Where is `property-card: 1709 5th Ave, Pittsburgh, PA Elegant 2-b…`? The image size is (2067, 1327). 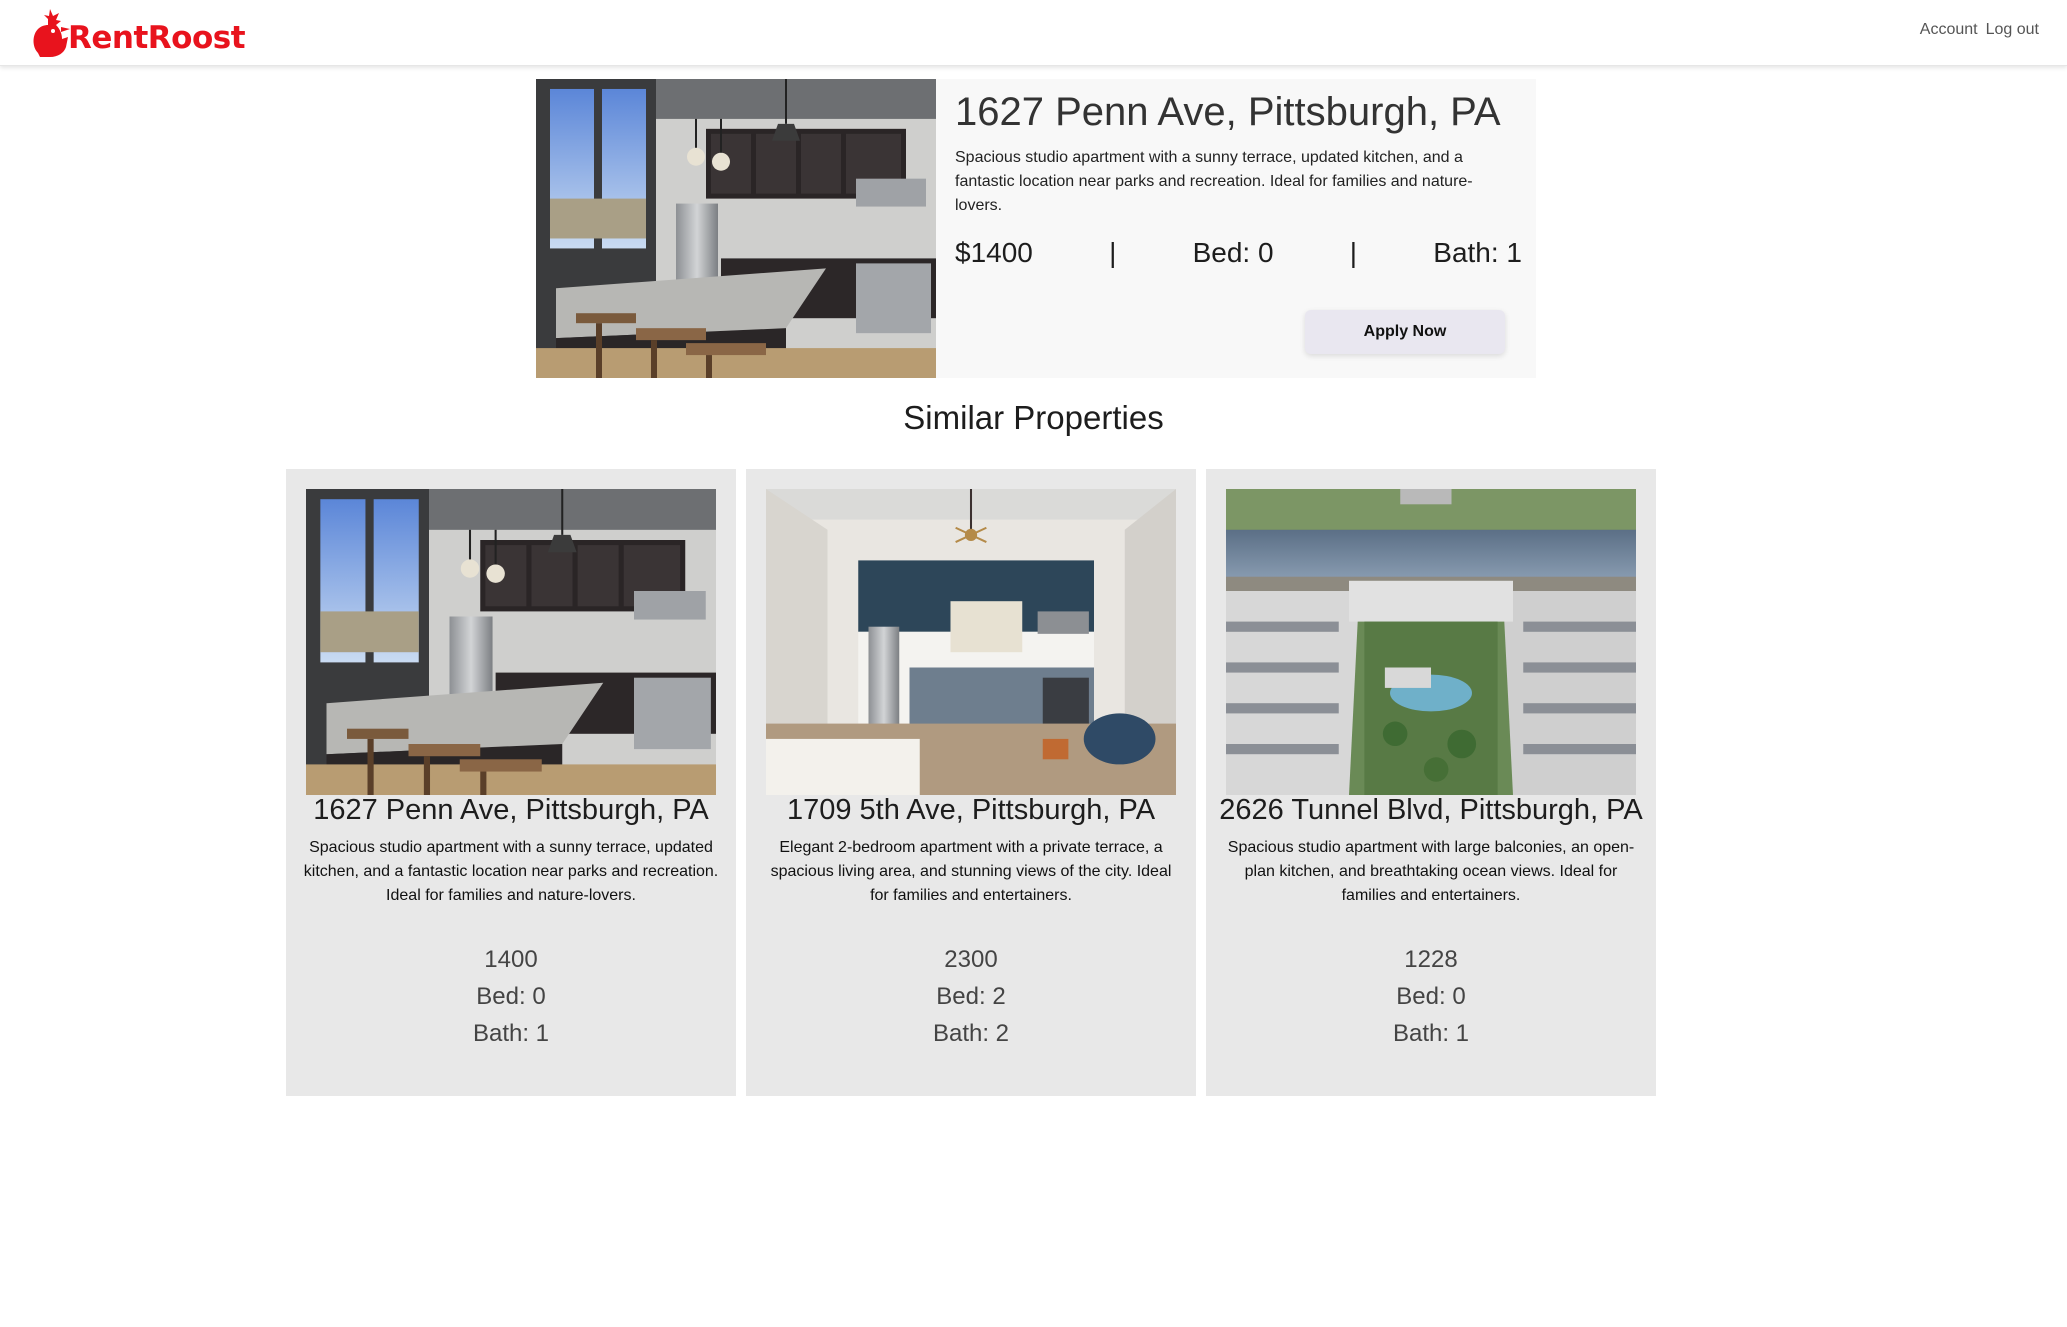
property-card: 1709 5th Ave, Pittsburgh, PA Elegant 2-b… is located at coordinates (971, 782).